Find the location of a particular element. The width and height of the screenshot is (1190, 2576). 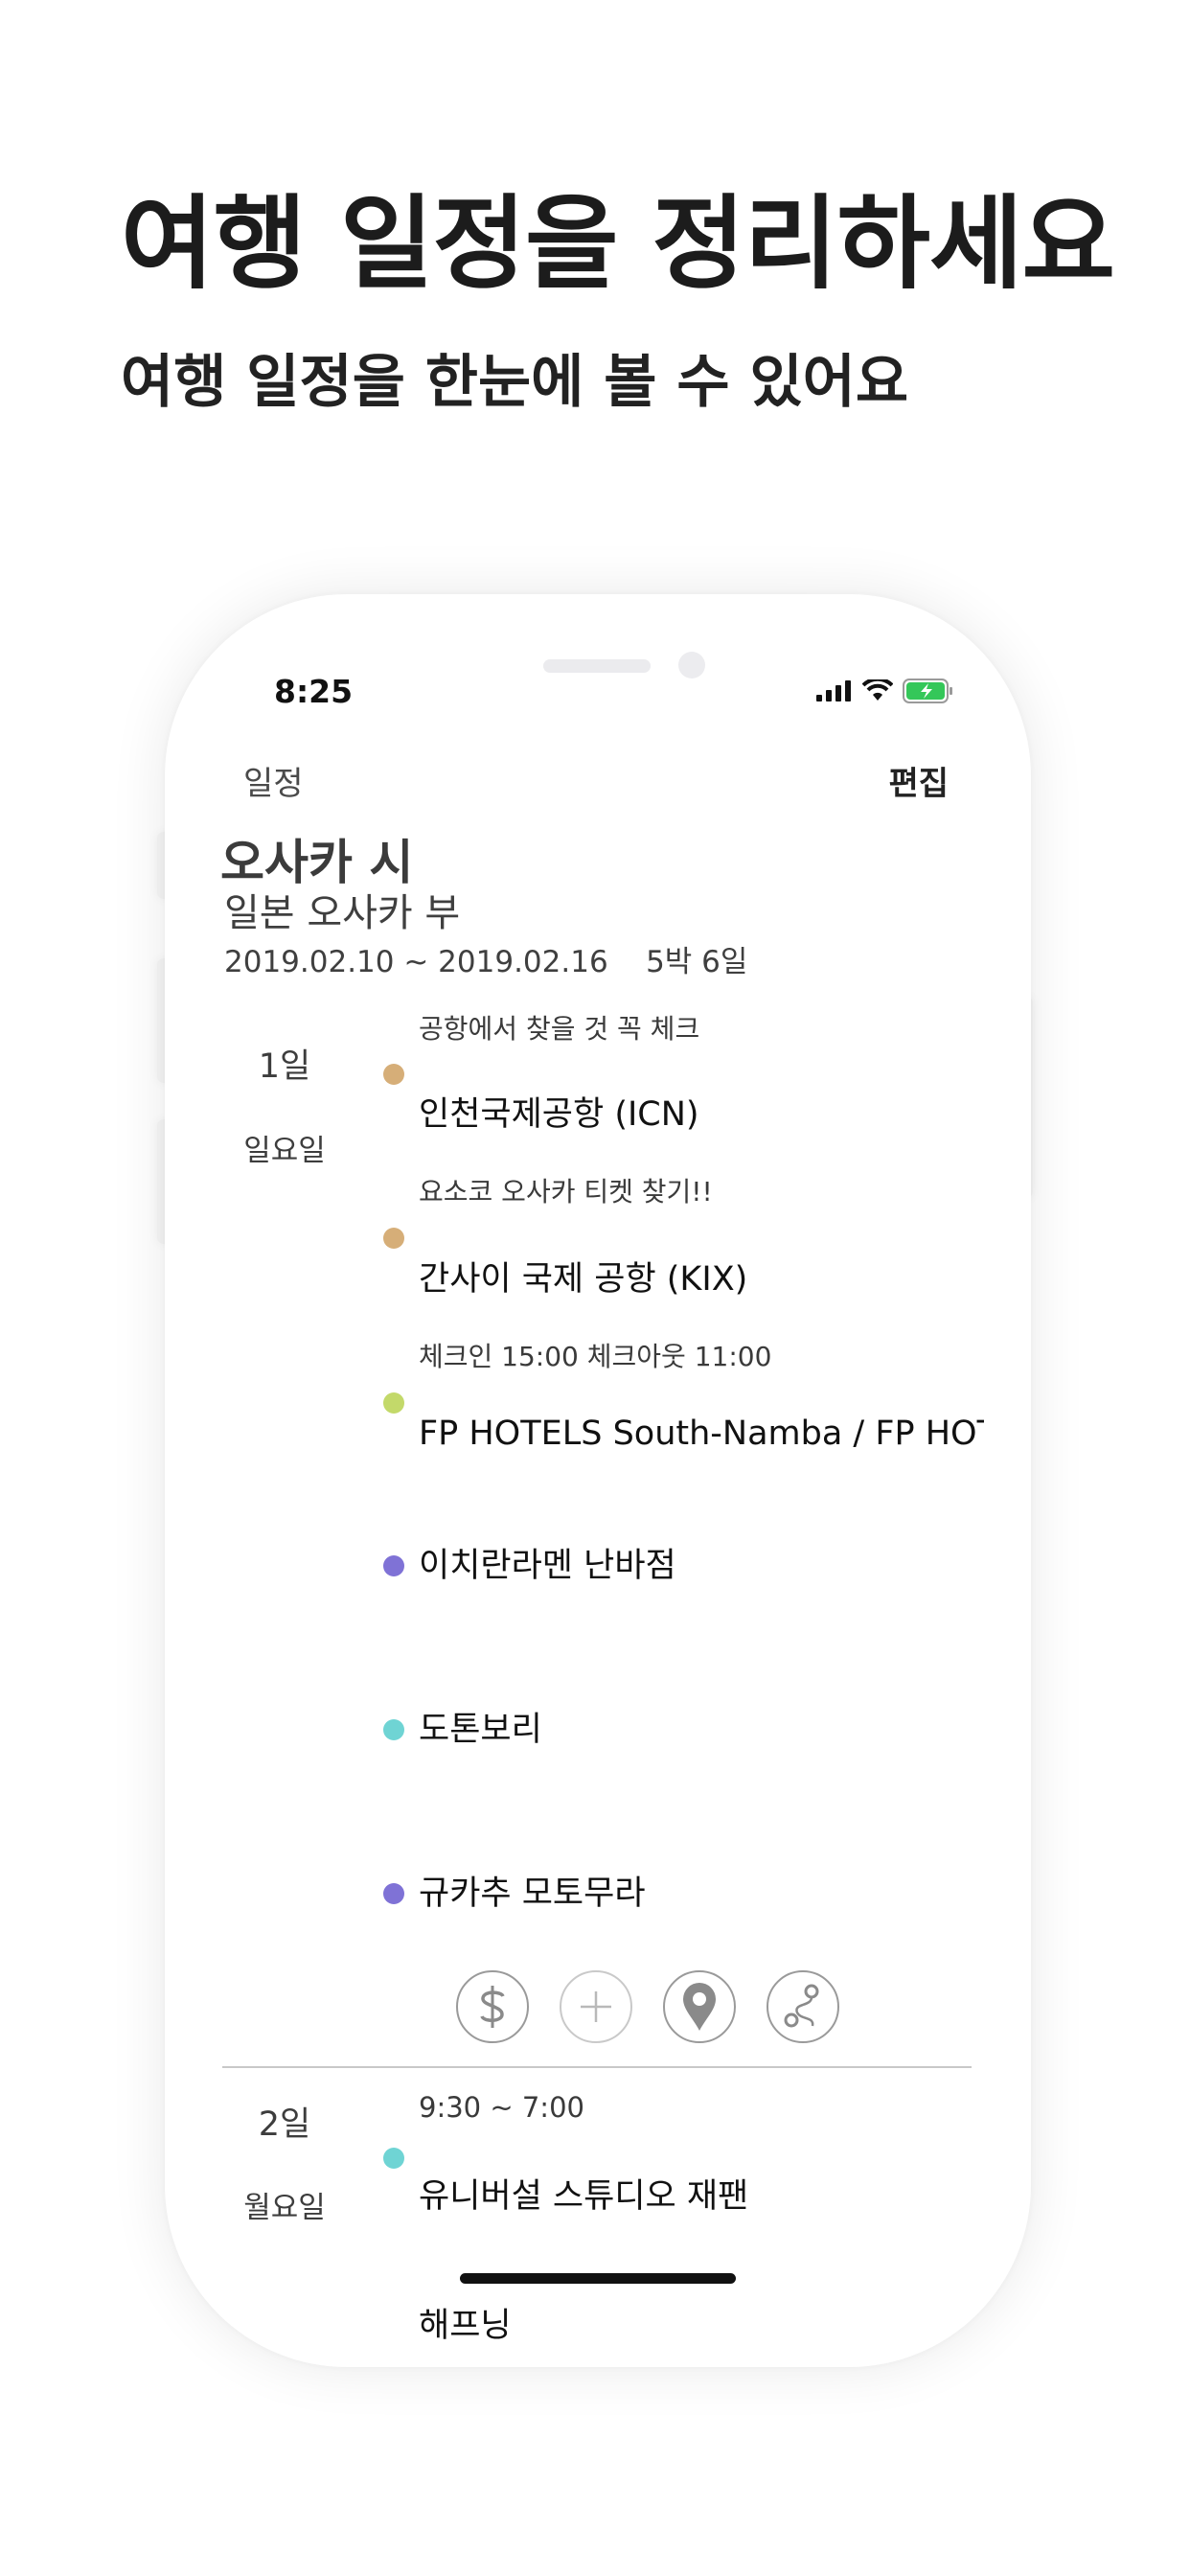

front-camera is located at coordinates (692, 665).